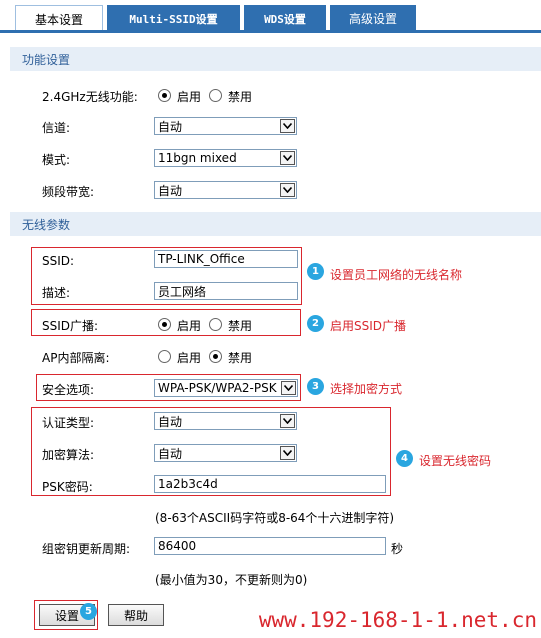 The height and width of the screenshot is (638, 541). I want to click on psk-input: 1a2b3c4d, so click(270, 484).